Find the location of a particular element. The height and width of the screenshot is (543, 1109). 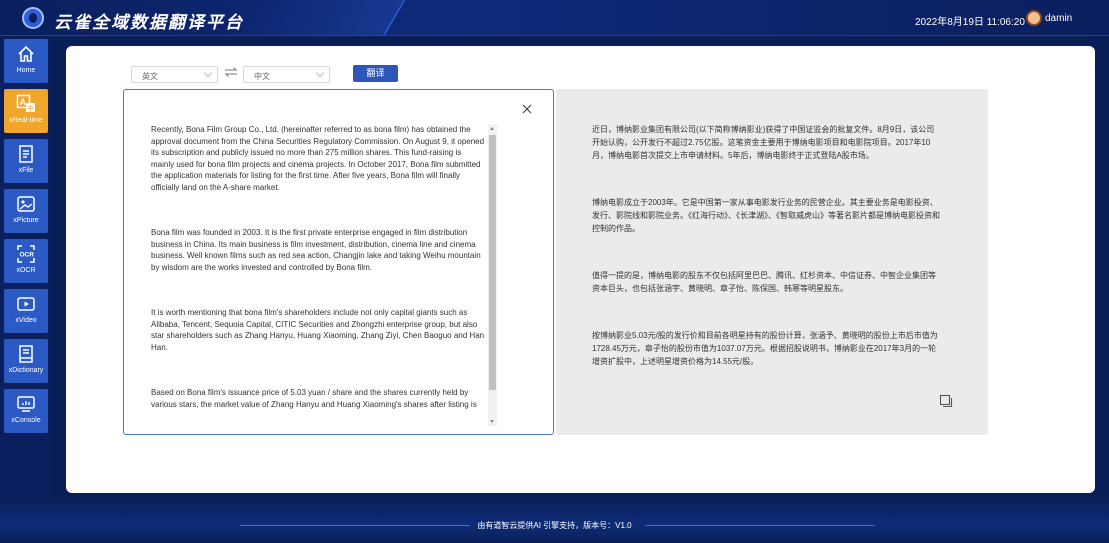

picture-icon is located at coordinates (26, 204).